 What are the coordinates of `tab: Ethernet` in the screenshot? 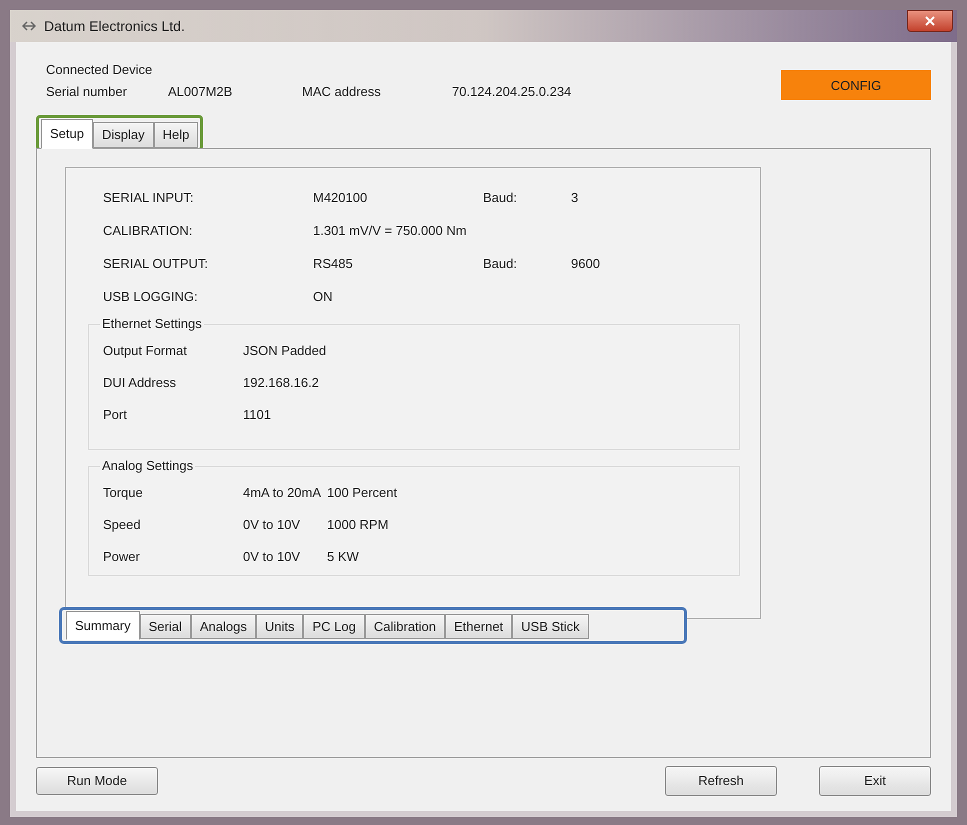 It's located at (478, 626).